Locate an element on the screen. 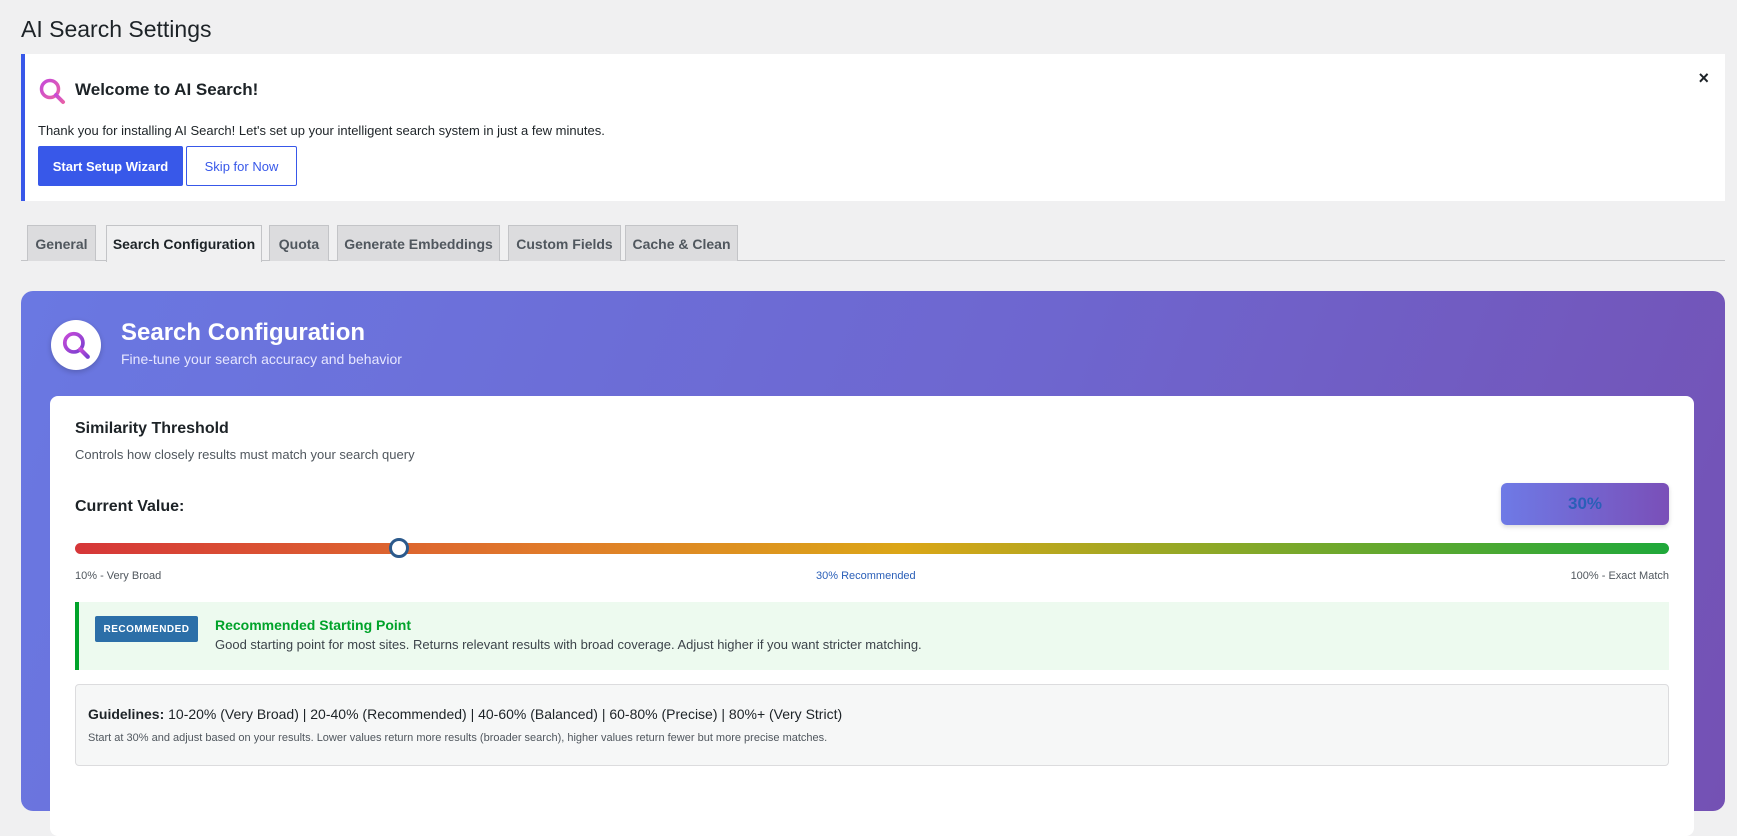 The image size is (1737, 836). slider-handle is located at coordinates (398, 548).